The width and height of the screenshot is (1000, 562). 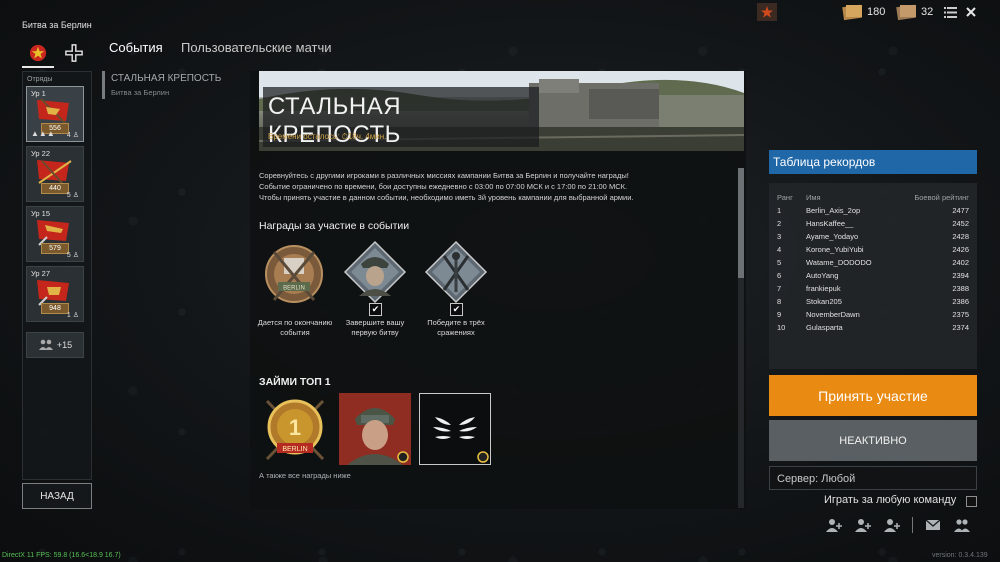 What do you see at coordinates (873, 303) in the screenshot?
I see `leaderboard-row: 8 Stokan205 2386` at bounding box center [873, 303].